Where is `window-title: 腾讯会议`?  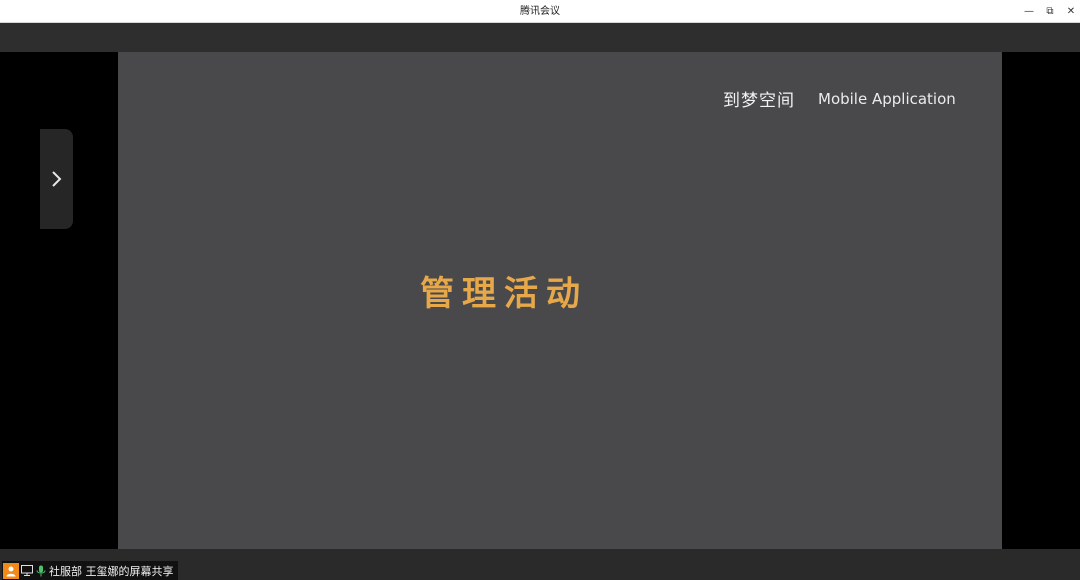
window-title: 腾讯会议 is located at coordinates (540, 11).